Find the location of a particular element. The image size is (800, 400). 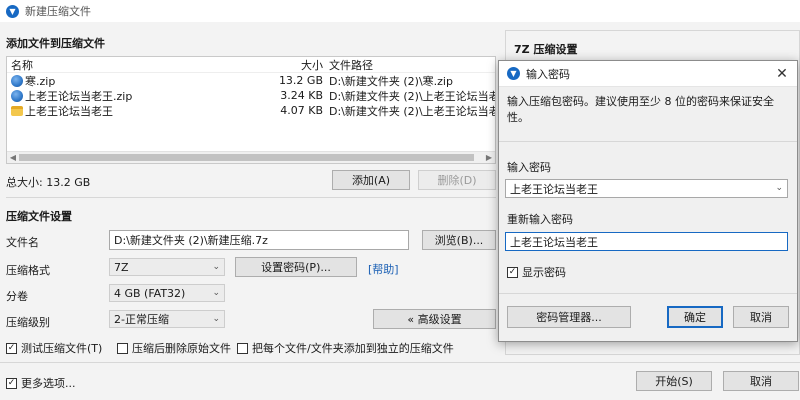

file-row: 上老王论坛当老王 4.07 KB D:\新建文件夹 (2)\上老王论坛当老王 is located at coordinates (251, 110).